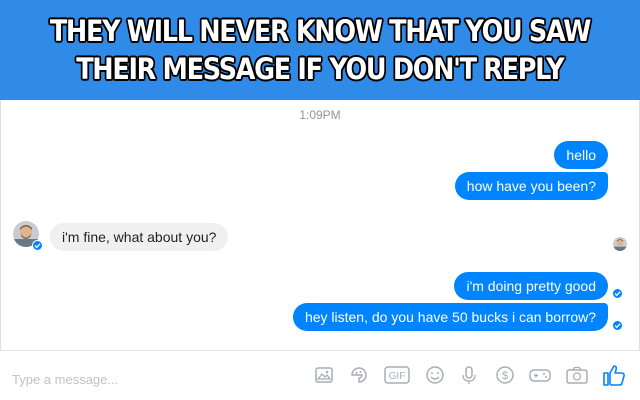  What do you see at coordinates (531, 186) in the screenshot?
I see `message-bubble-outgoing: how have you been?` at bounding box center [531, 186].